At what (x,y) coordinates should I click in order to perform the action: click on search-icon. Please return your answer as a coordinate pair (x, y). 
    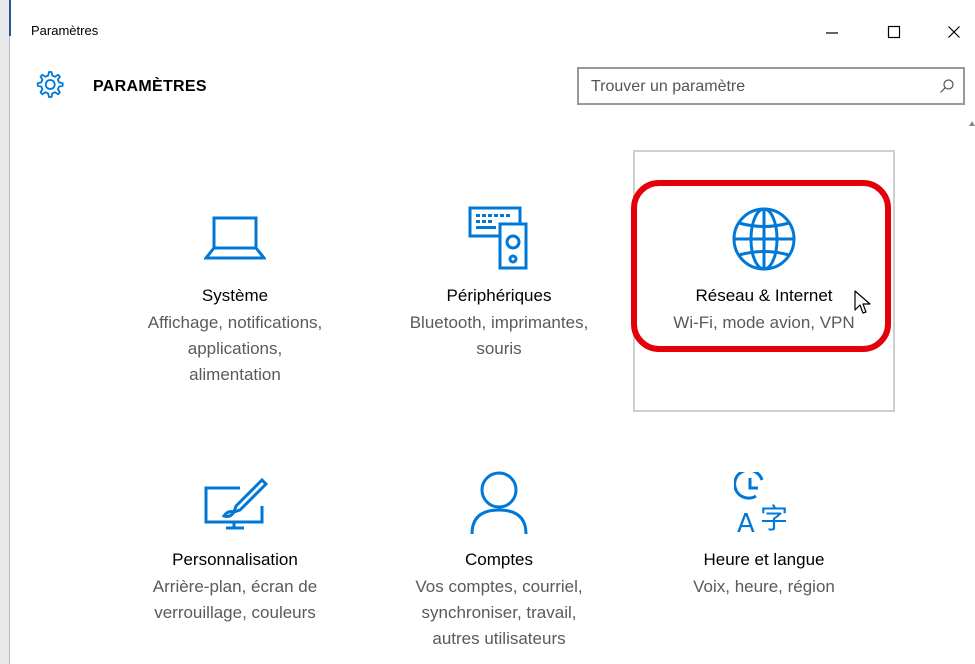
    Looking at the image, I should click on (947, 86).